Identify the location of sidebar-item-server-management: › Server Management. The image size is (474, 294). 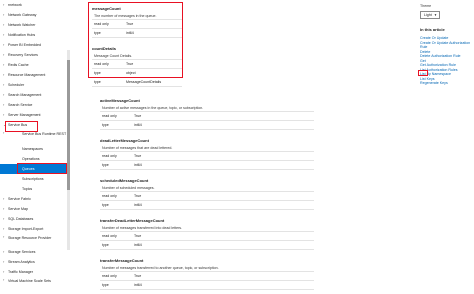
(35, 115).